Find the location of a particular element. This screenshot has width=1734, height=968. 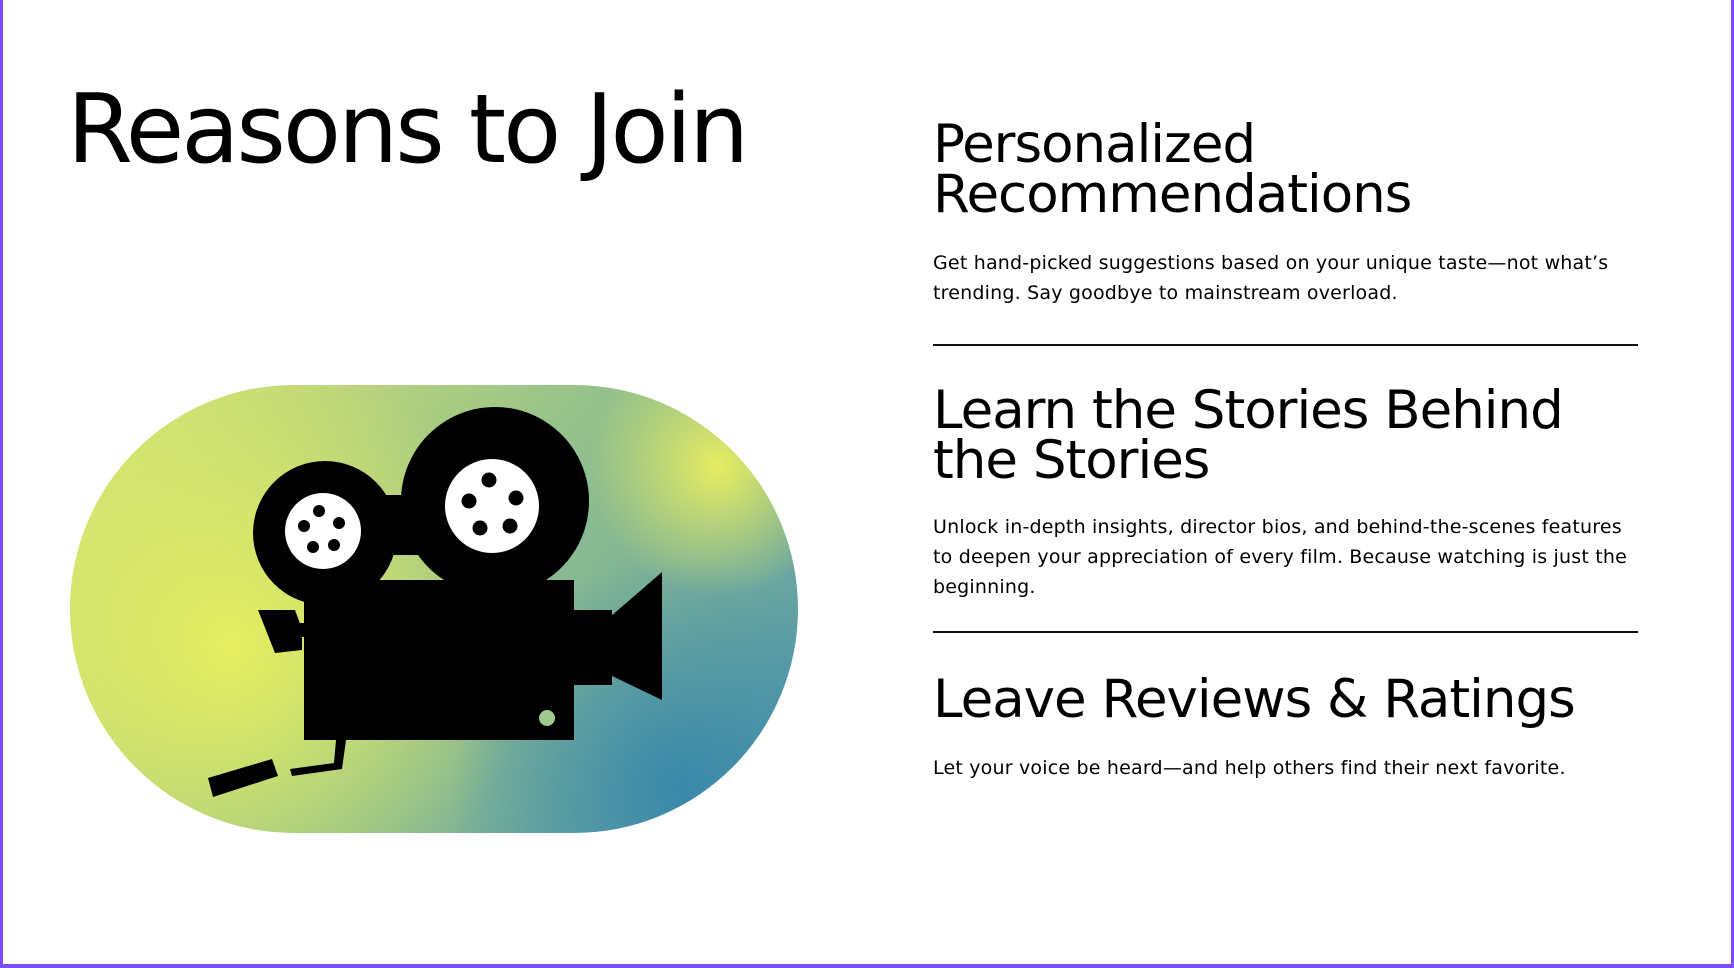

feature-title-recommendations: Personalized Recommendations is located at coordinates (1172, 169).